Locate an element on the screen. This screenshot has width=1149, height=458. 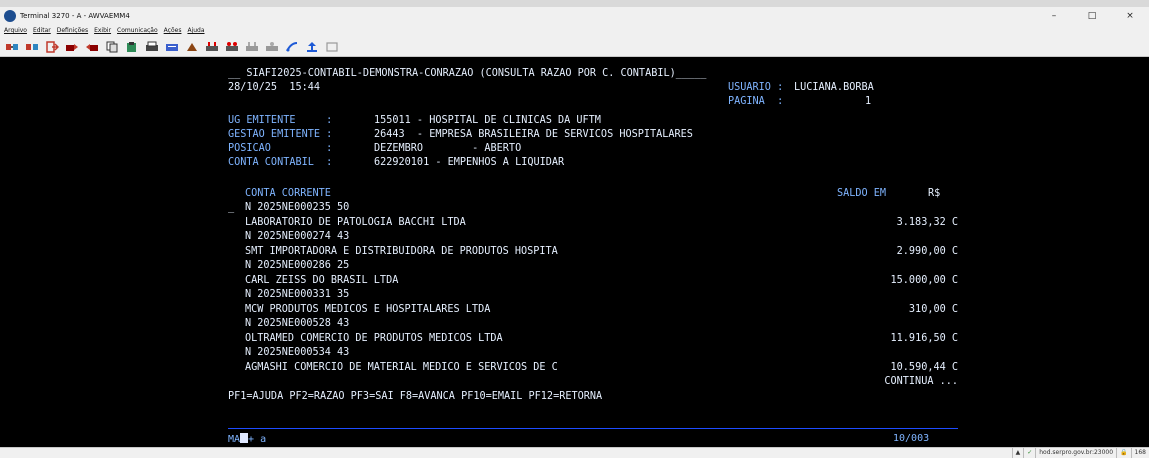
entry-code: N 2025NE000528 43 is located at coordinates (297, 323).